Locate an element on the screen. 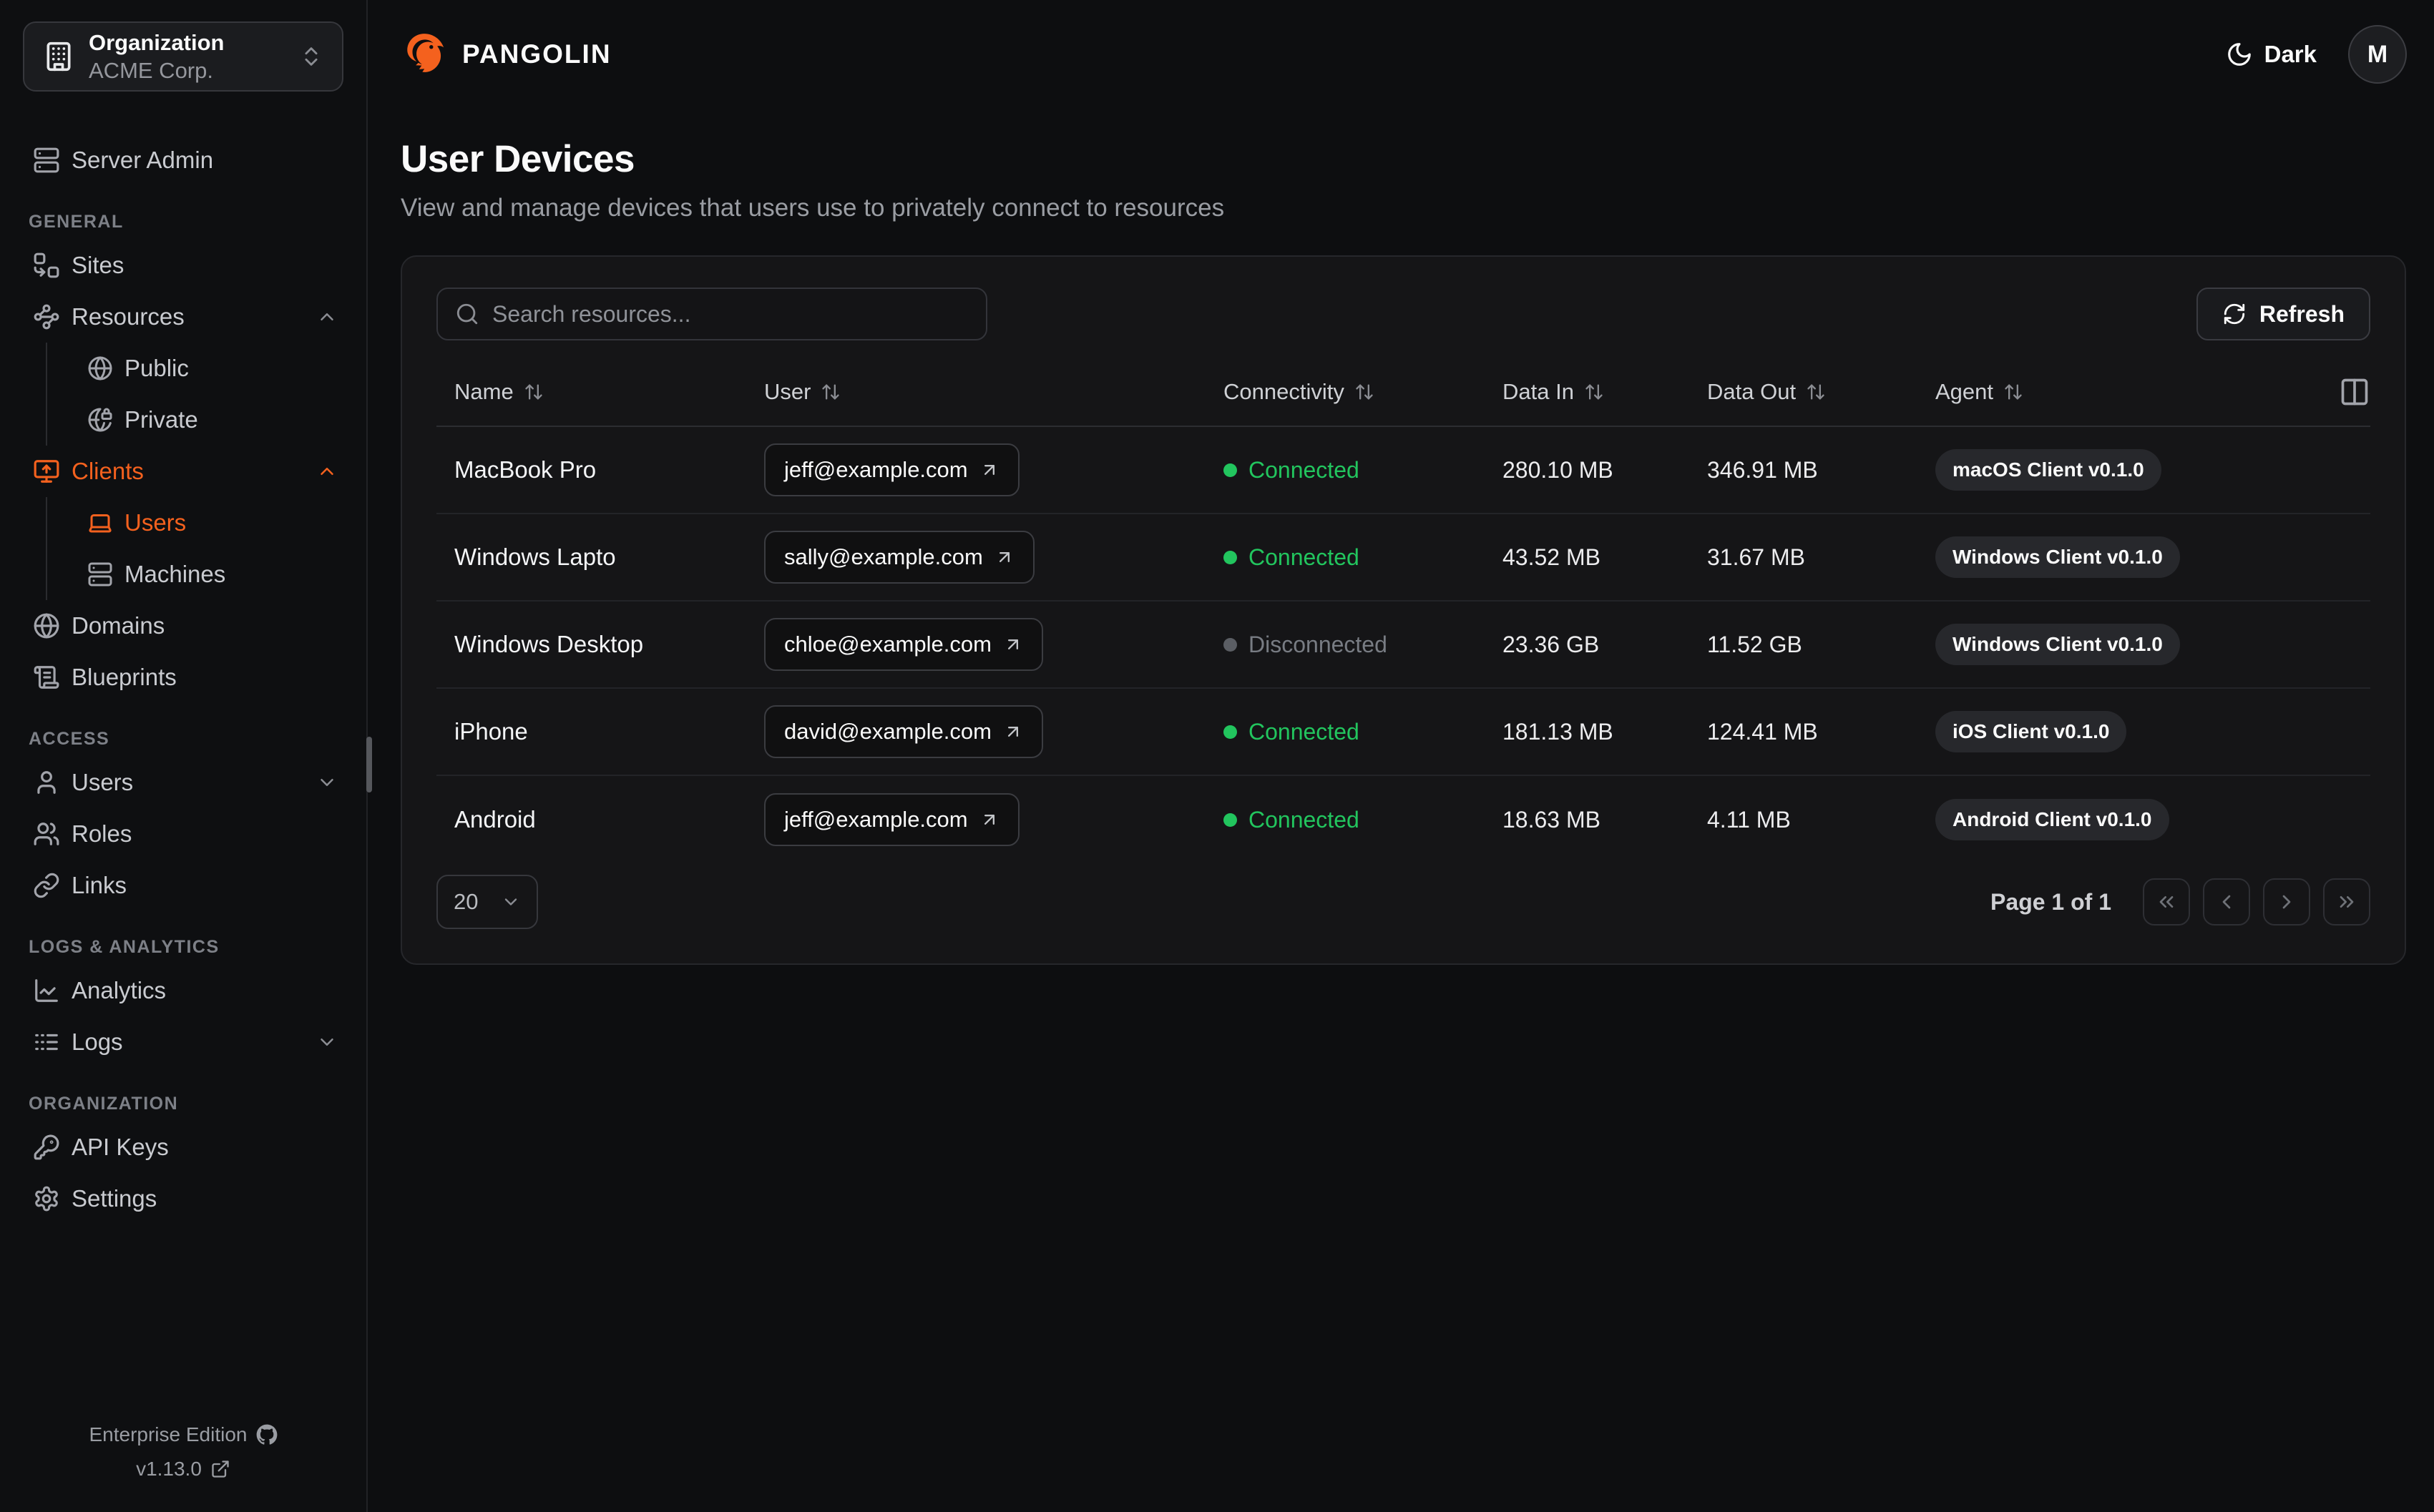 The width and height of the screenshot is (2434, 1512). edition-link: Enterprise Edition is located at coordinates (183, 1435).